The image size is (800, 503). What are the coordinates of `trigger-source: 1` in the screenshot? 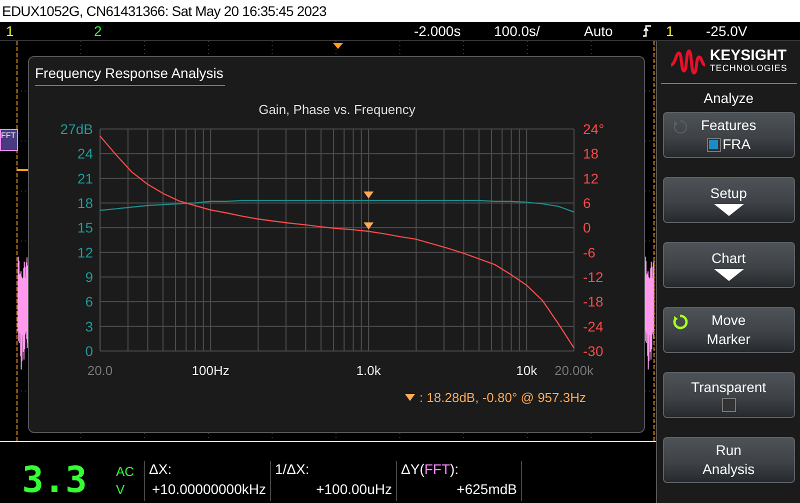 It's located at (670, 31).